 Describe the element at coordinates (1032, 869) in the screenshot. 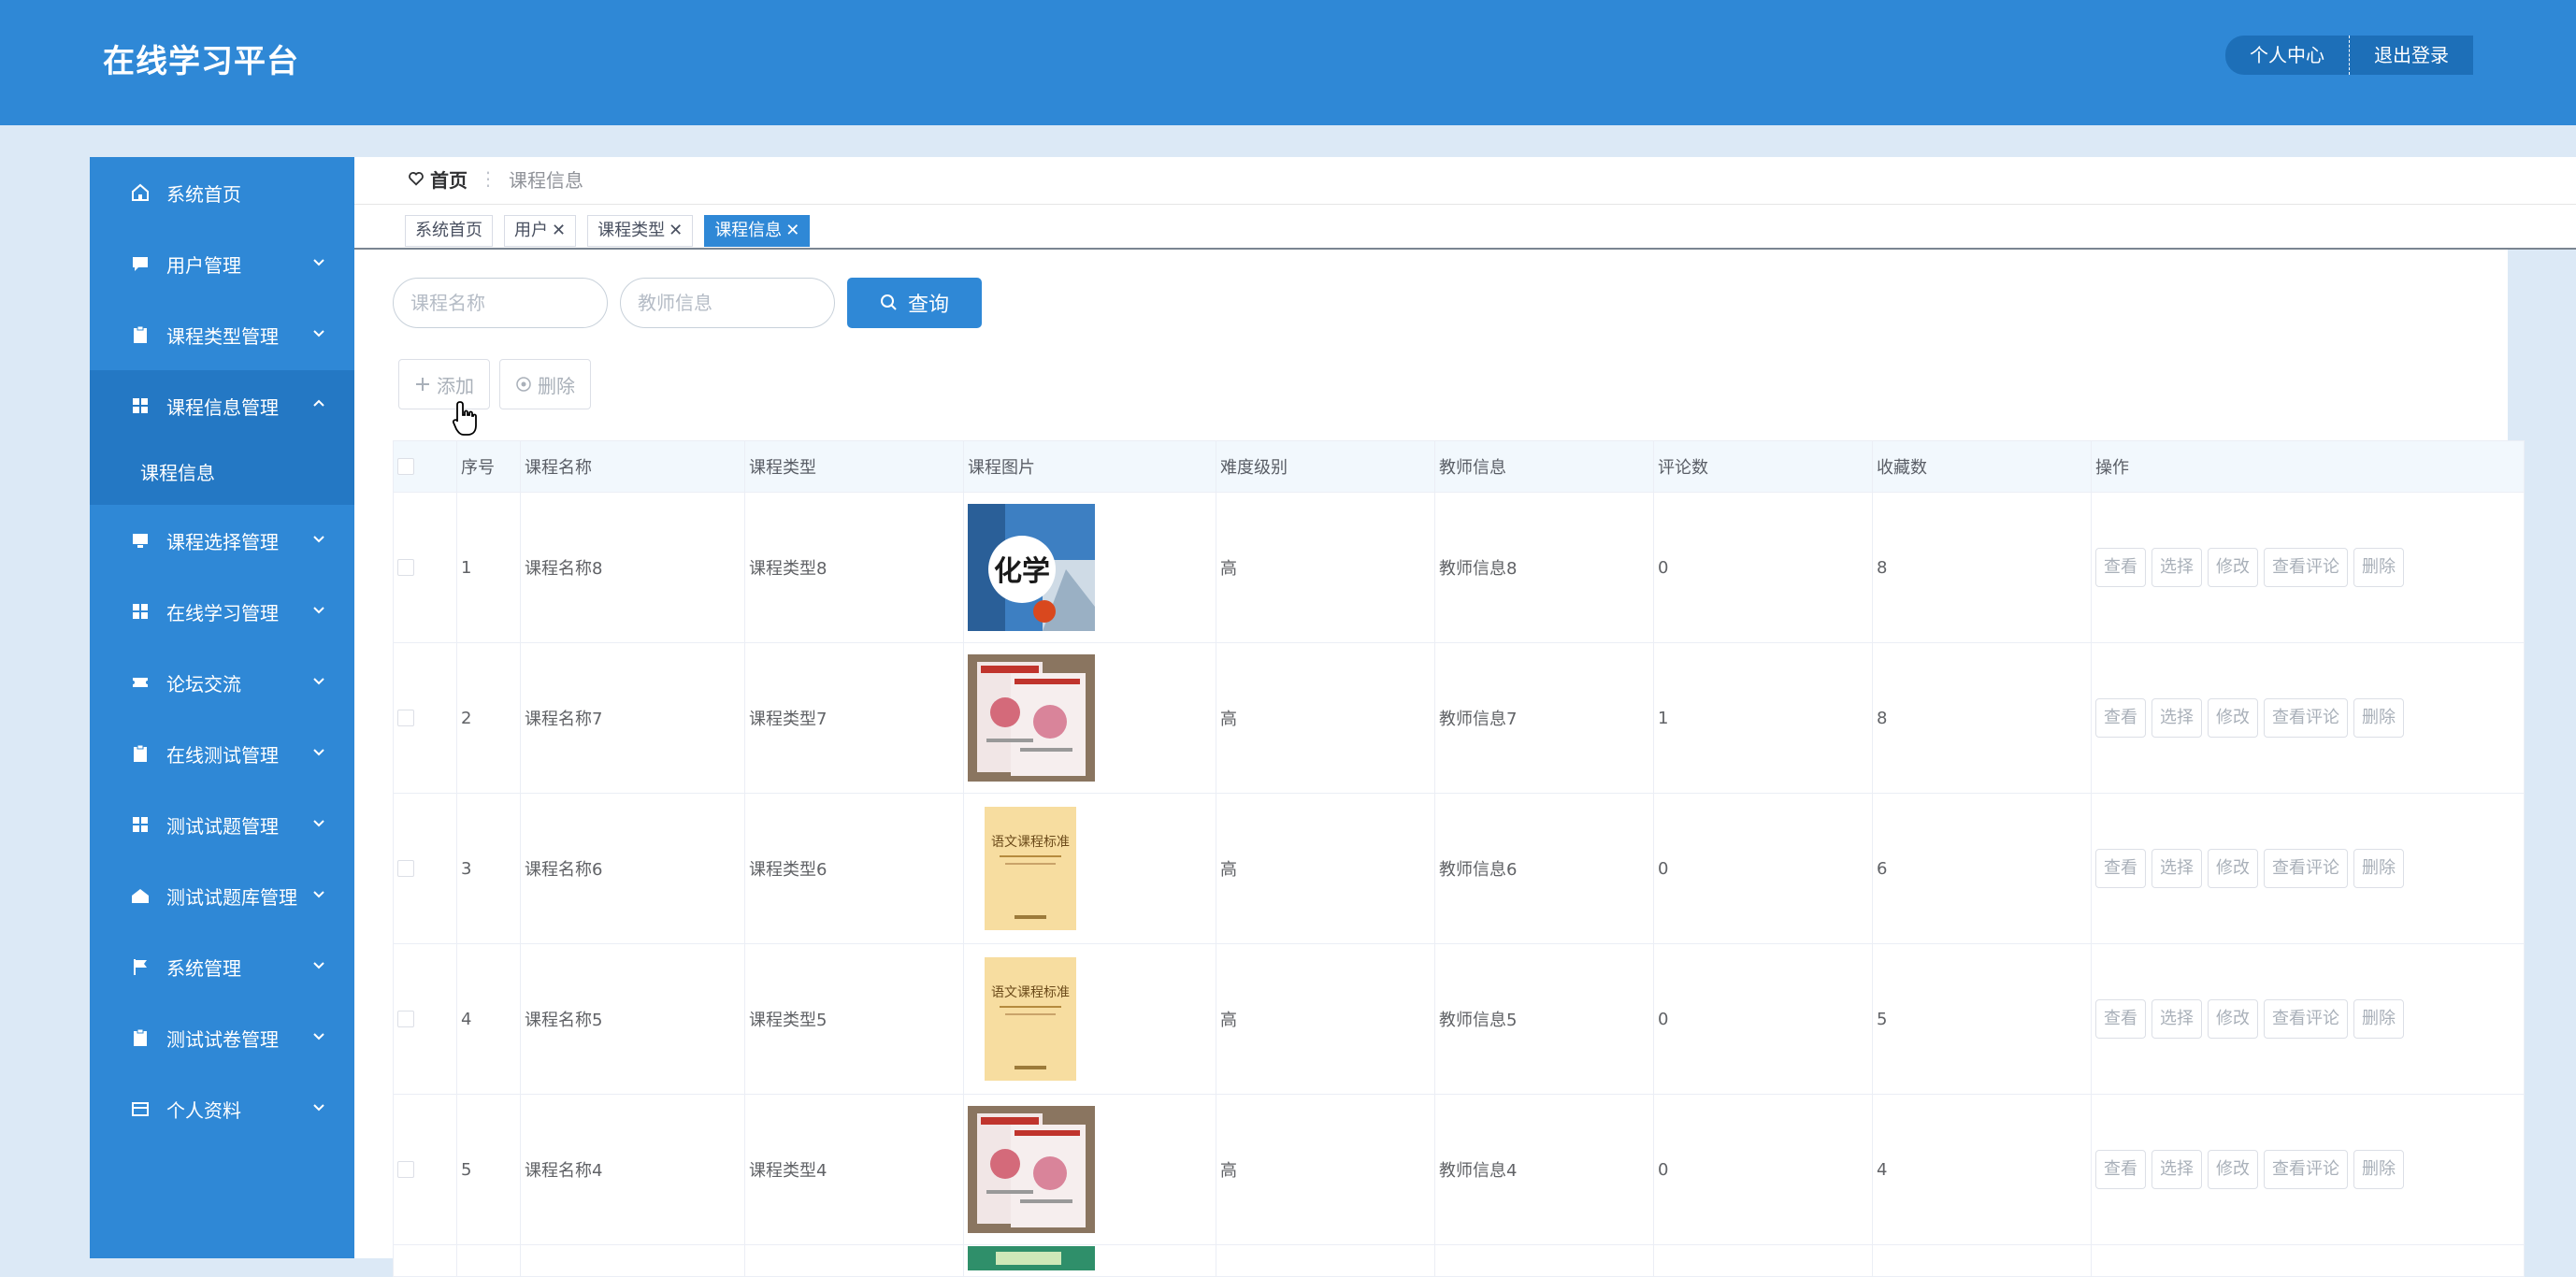

I see `course-image-chinese-standard: 语文课程标准` at that location.